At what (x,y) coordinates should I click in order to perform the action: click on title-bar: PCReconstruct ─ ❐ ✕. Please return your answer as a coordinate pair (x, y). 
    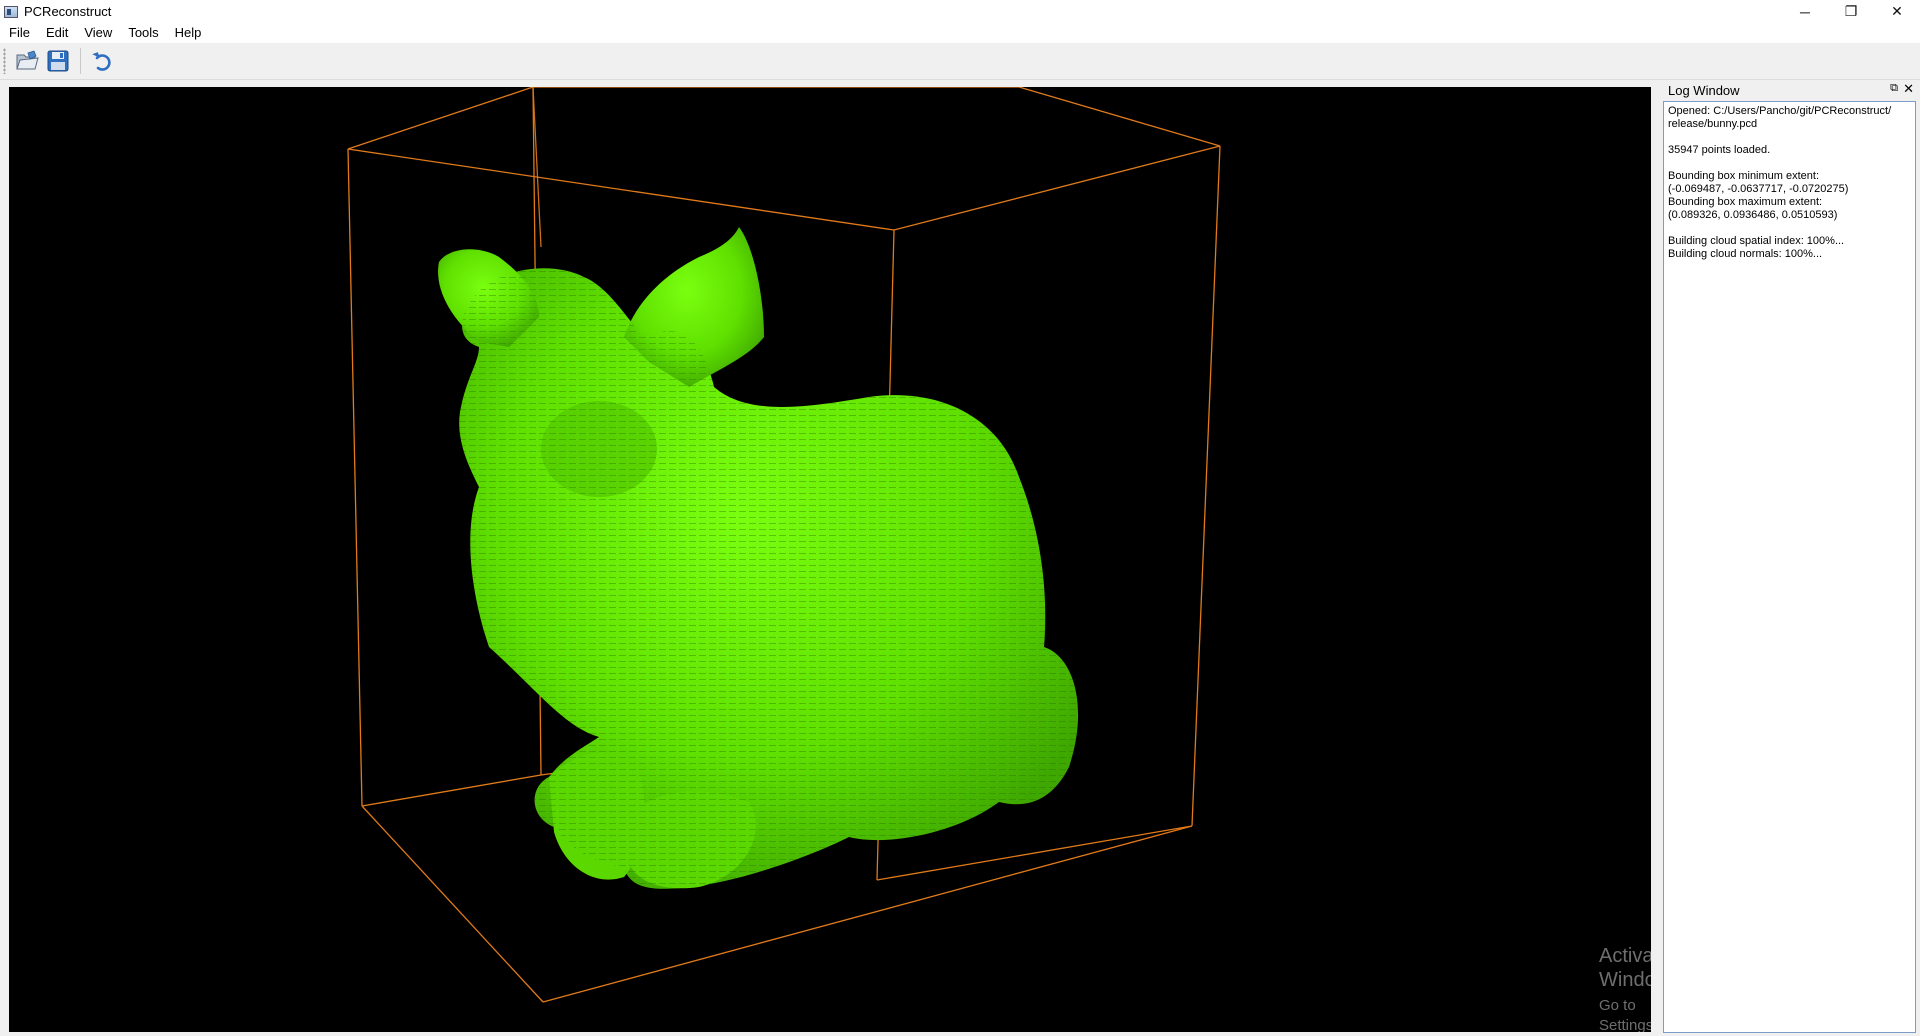
    Looking at the image, I should click on (960, 11).